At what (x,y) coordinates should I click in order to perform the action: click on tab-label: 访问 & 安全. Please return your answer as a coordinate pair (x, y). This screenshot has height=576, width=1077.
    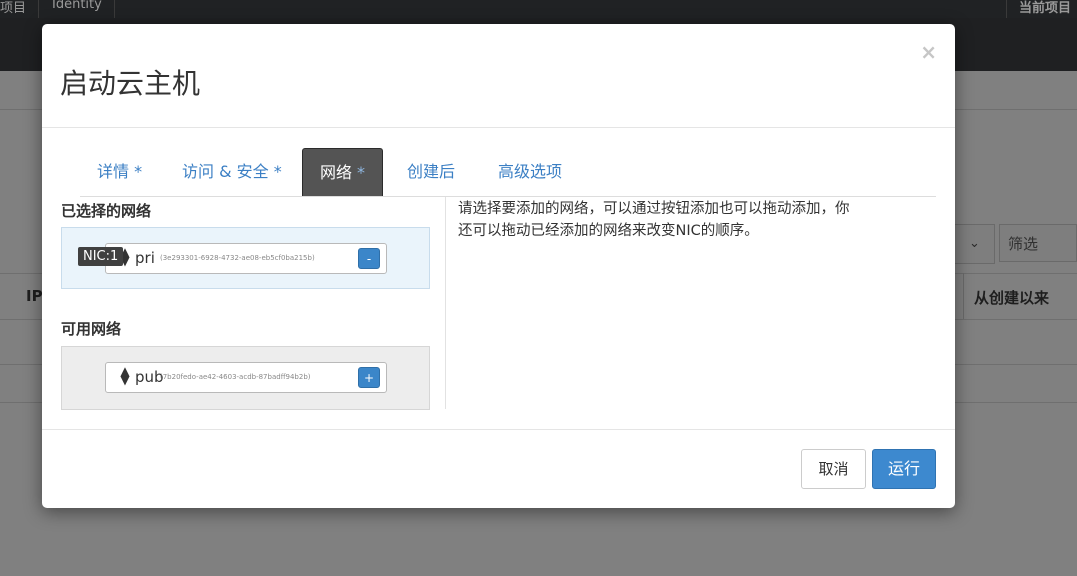
    Looking at the image, I should click on (225, 171).